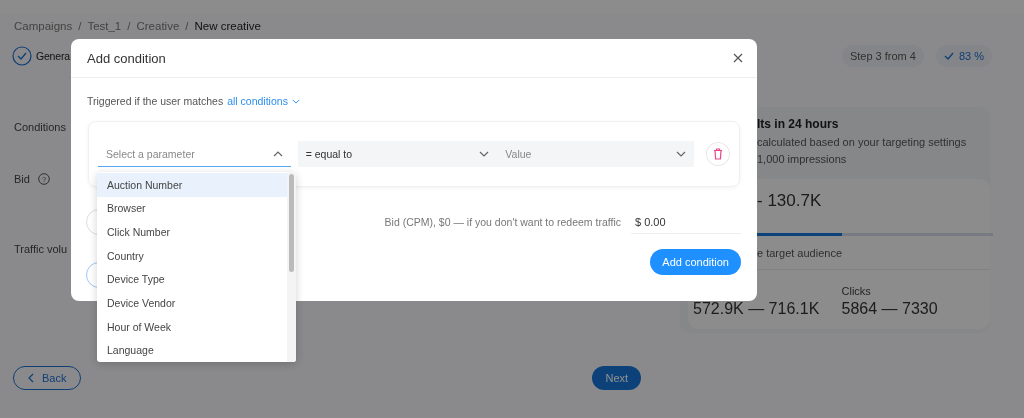 This screenshot has height=418, width=1024. I want to click on step-label: Genera, so click(53, 56).